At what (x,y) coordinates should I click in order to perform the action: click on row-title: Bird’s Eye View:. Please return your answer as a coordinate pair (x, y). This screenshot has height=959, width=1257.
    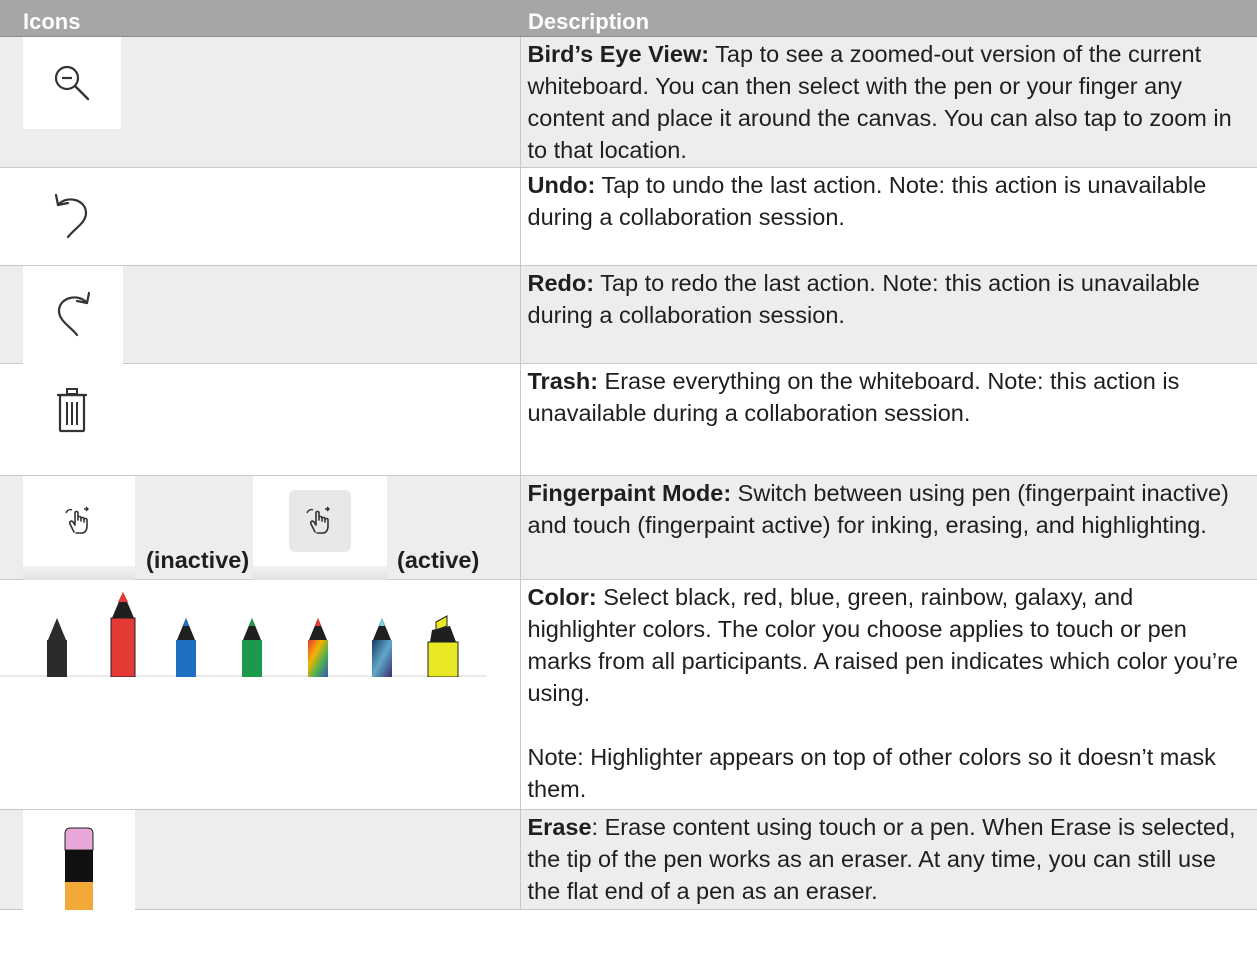
    Looking at the image, I should click on (618, 53).